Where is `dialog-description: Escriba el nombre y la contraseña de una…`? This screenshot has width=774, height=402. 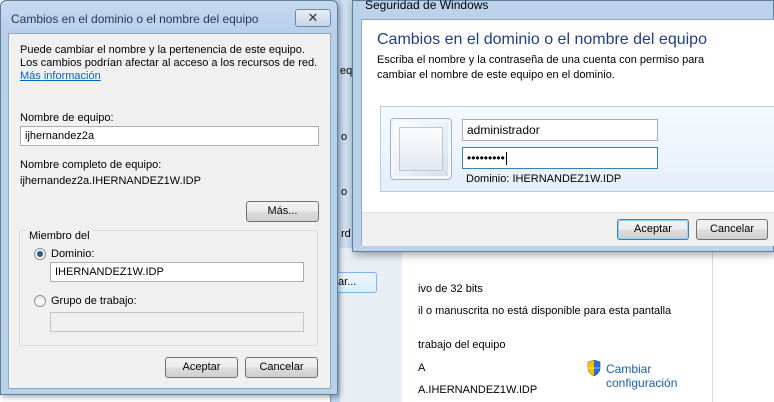
dialog-description: Escriba el nombre y la contraseña de una… is located at coordinates (572, 68).